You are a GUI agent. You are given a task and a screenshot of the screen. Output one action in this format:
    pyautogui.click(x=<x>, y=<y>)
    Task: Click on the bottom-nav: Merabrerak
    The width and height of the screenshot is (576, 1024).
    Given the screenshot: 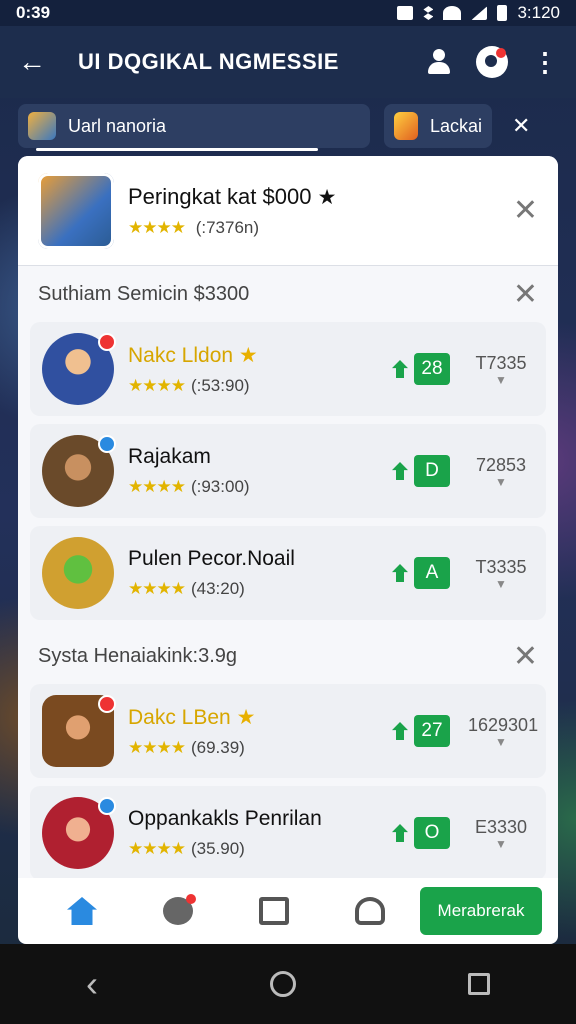 What is the action you would take?
    pyautogui.click(x=288, y=911)
    